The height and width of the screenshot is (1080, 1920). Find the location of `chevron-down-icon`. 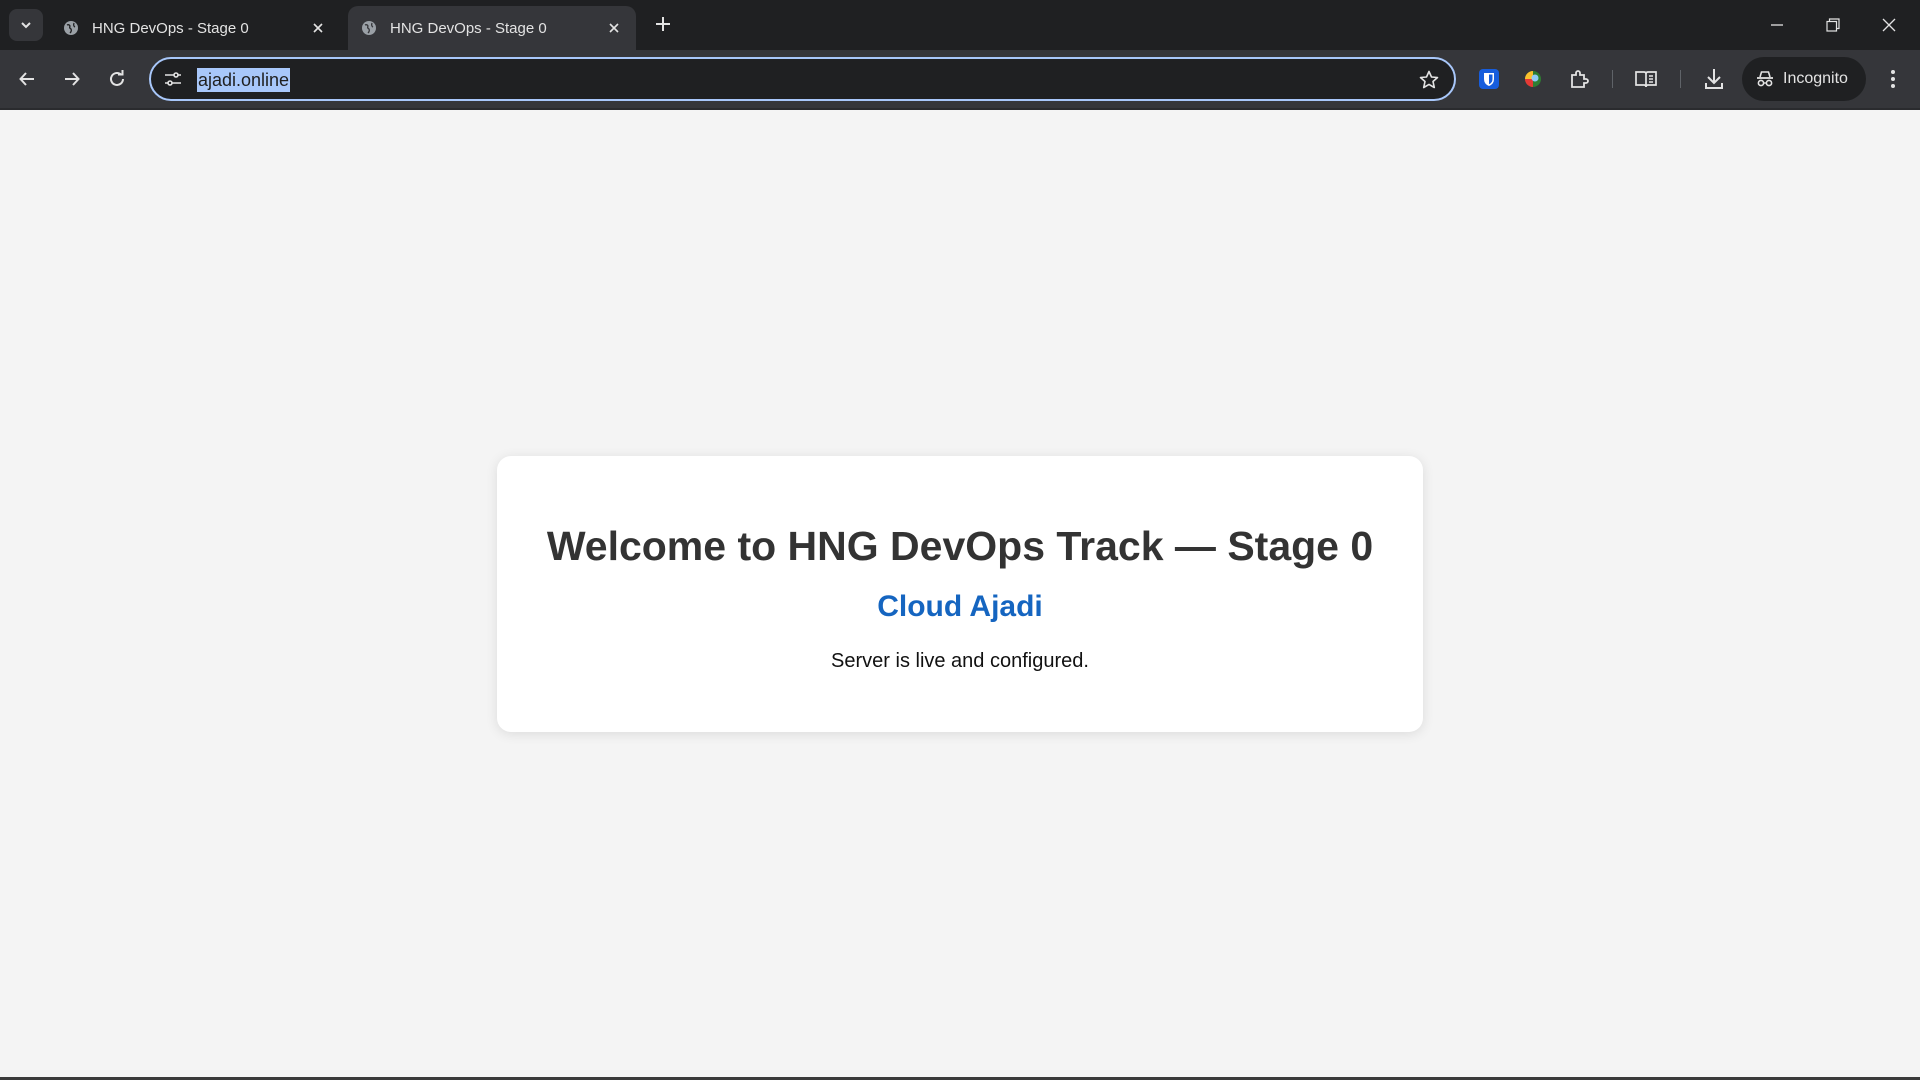

chevron-down-icon is located at coordinates (26, 25).